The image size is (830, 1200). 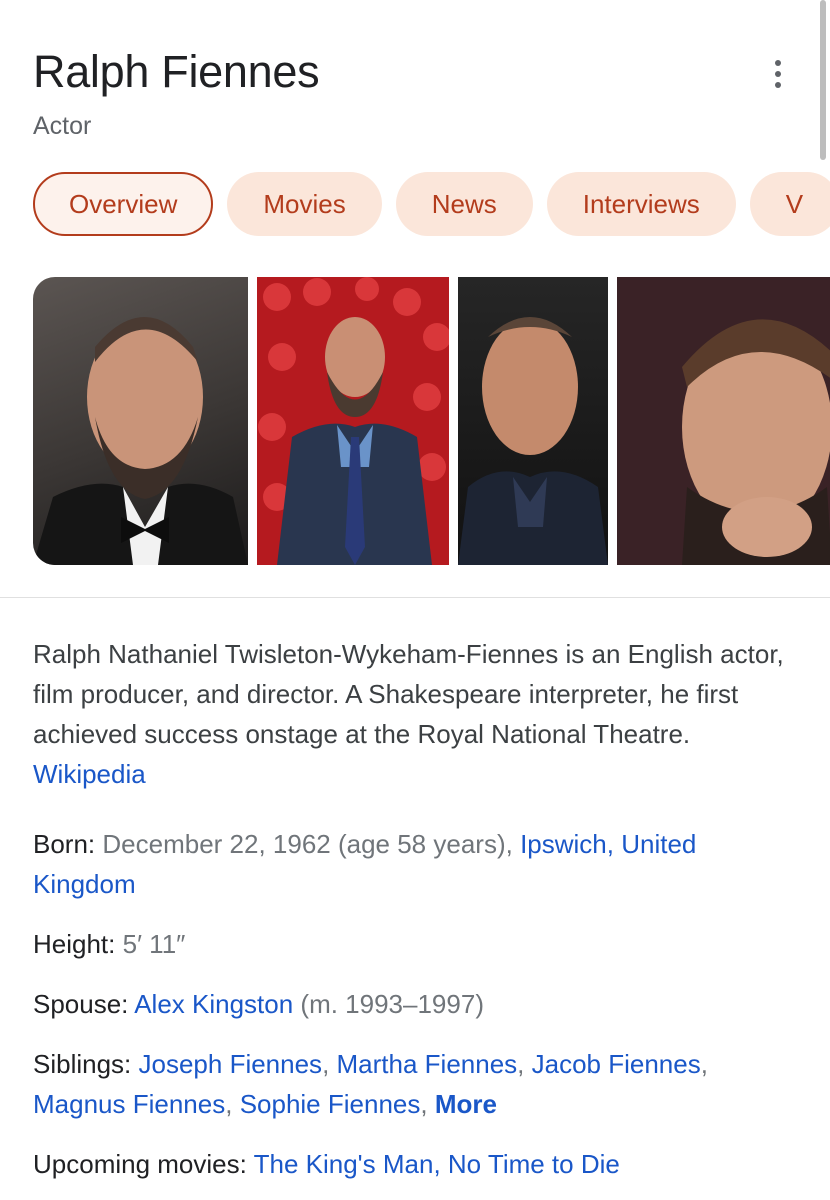 I want to click on movie-link: No Time to Die, so click(x=534, y=1164).